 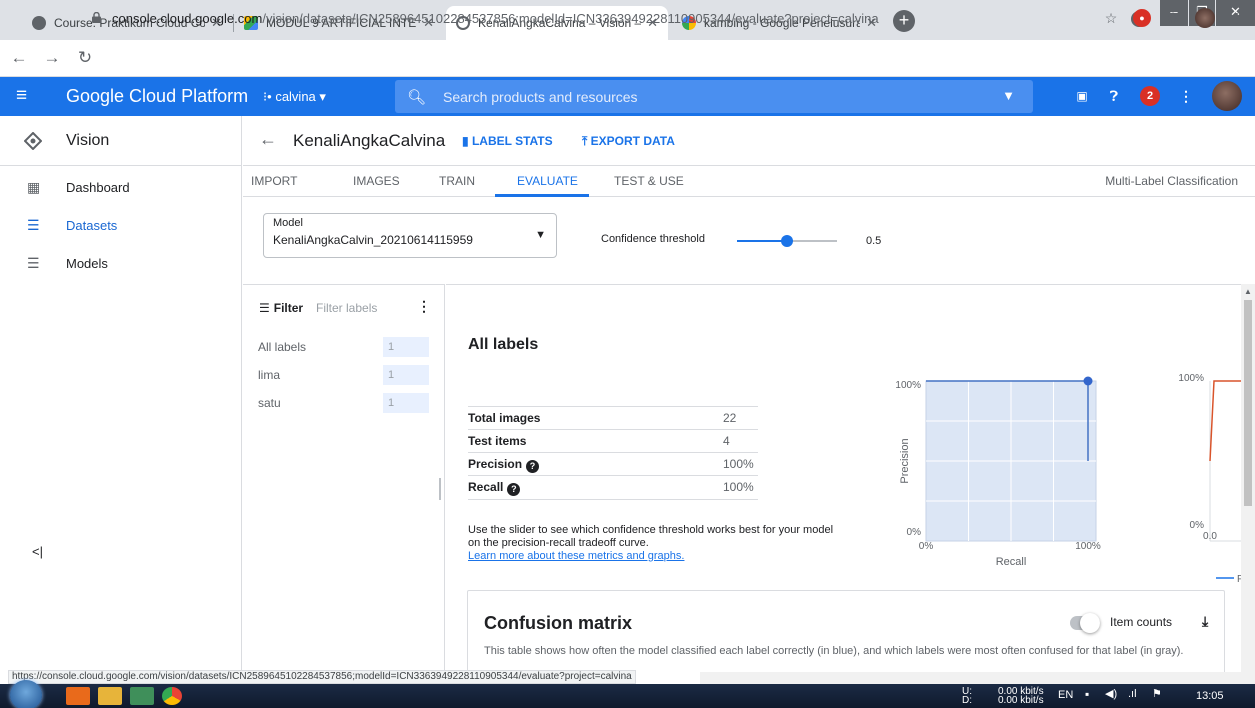 What do you see at coordinates (1142, 18) in the screenshot?
I see `extension-icon: ●` at bounding box center [1142, 18].